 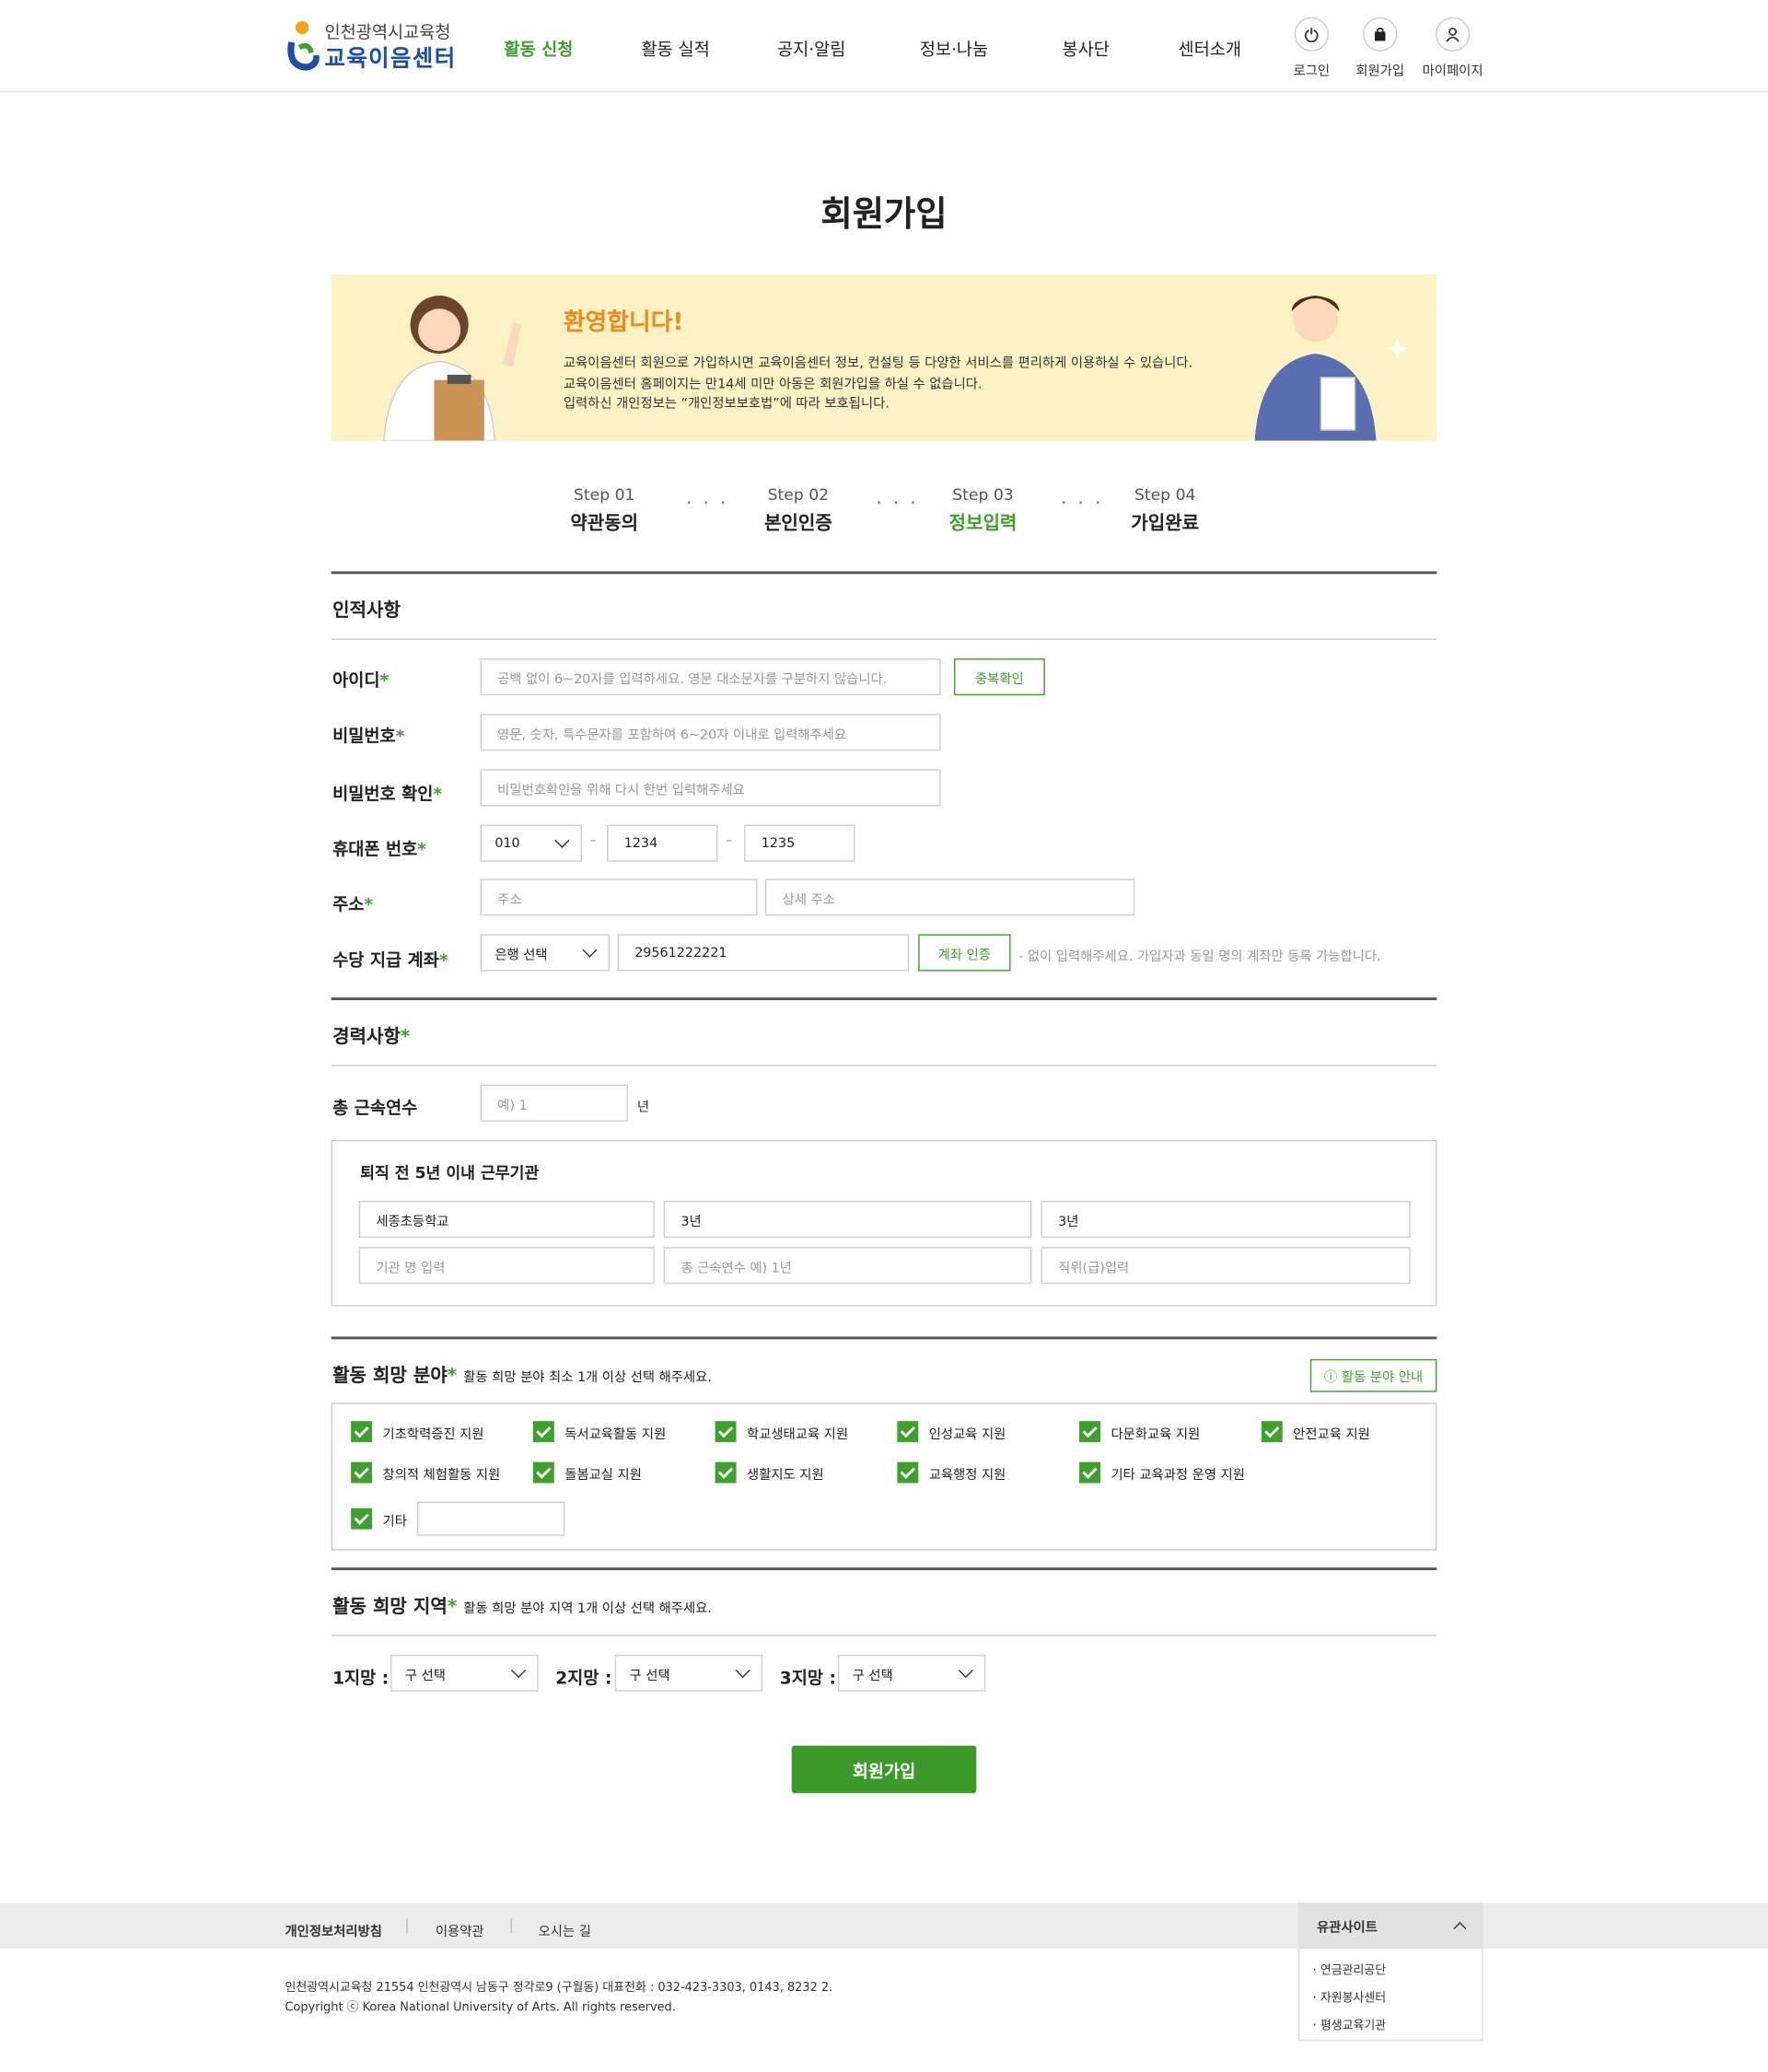 What do you see at coordinates (554, 1103) in the screenshot?
I see `career-years-input: 예) 1` at bounding box center [554, 1103].